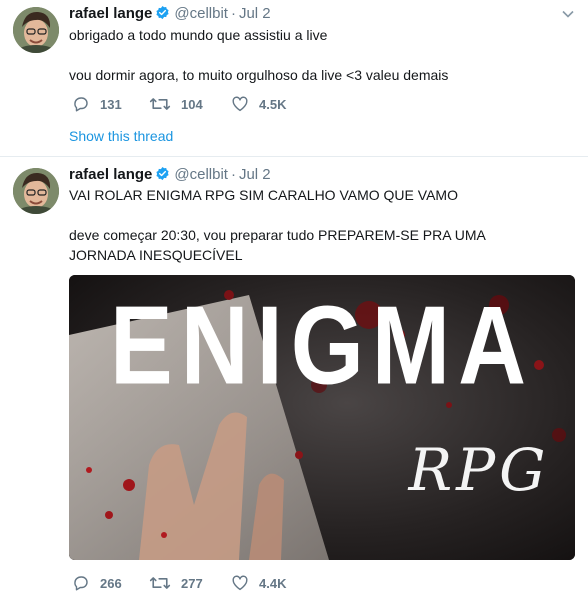  I want to click on tweet-actions: 266 277 4.4K, so click(269, 585).